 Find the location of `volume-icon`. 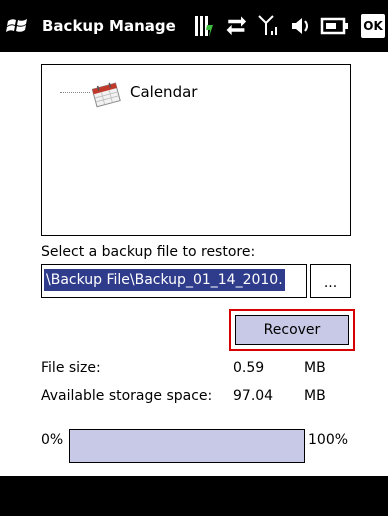

volume-icon is located at coordinates (299, 26).